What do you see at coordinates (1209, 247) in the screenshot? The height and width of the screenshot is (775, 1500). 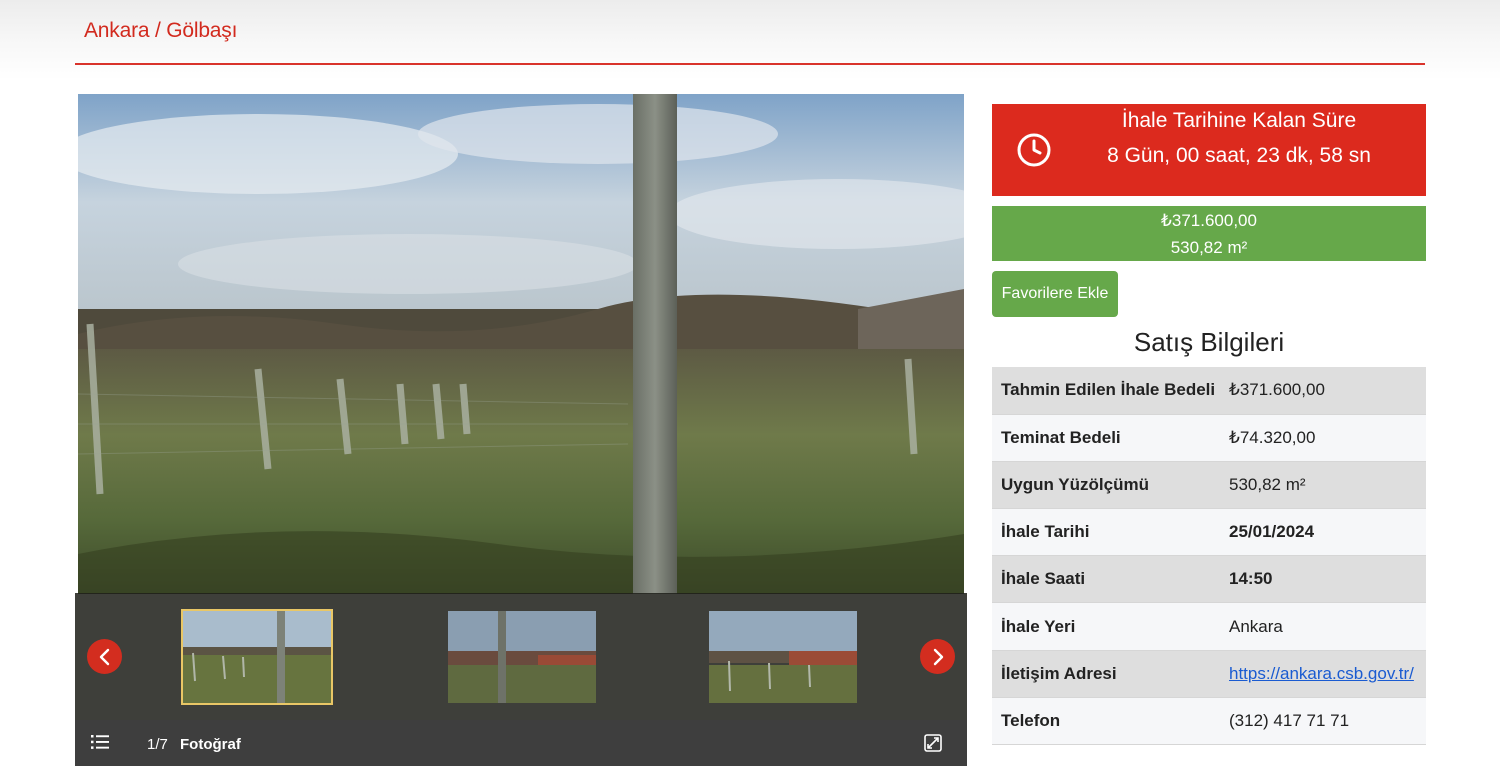 I see `summary-area: 530,82 m²` at bounding box center [1209, 247].